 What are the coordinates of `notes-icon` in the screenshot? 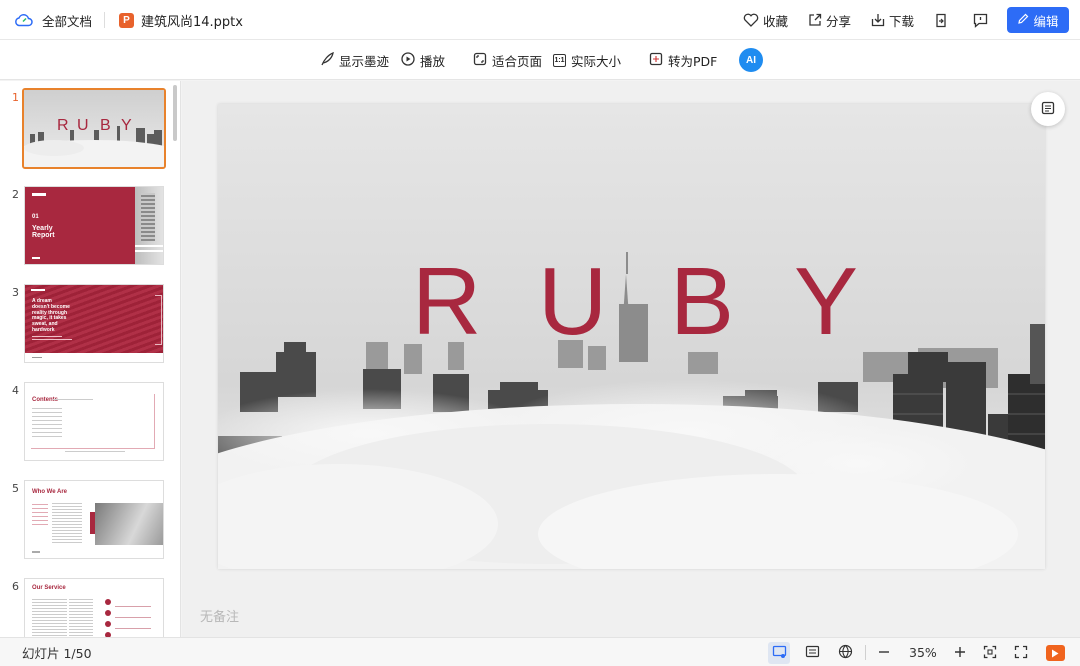 It's located at (812, 653).